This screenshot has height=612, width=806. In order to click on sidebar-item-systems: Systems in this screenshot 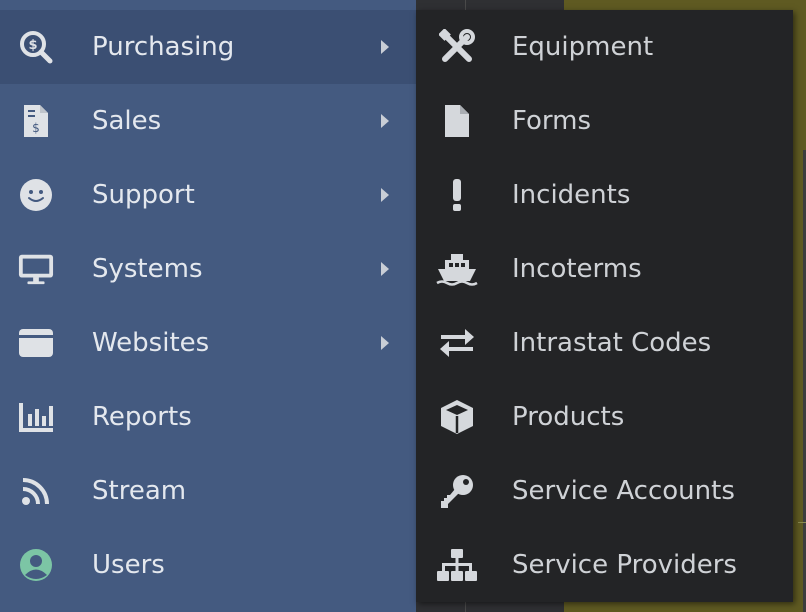, I will do `click(208, 269)`.